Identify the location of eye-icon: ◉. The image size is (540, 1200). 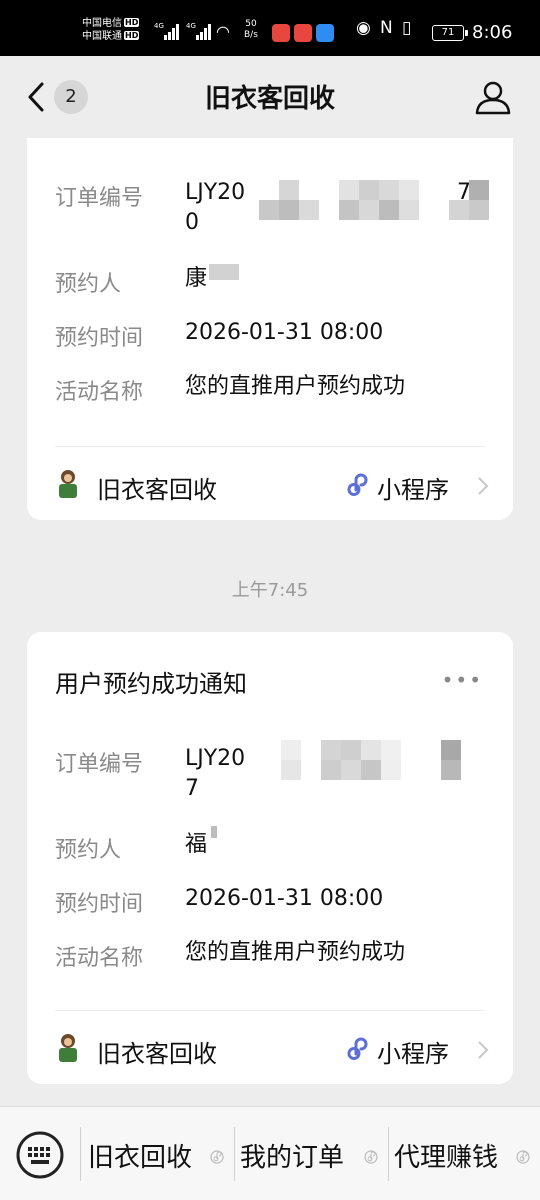
(363, 28).